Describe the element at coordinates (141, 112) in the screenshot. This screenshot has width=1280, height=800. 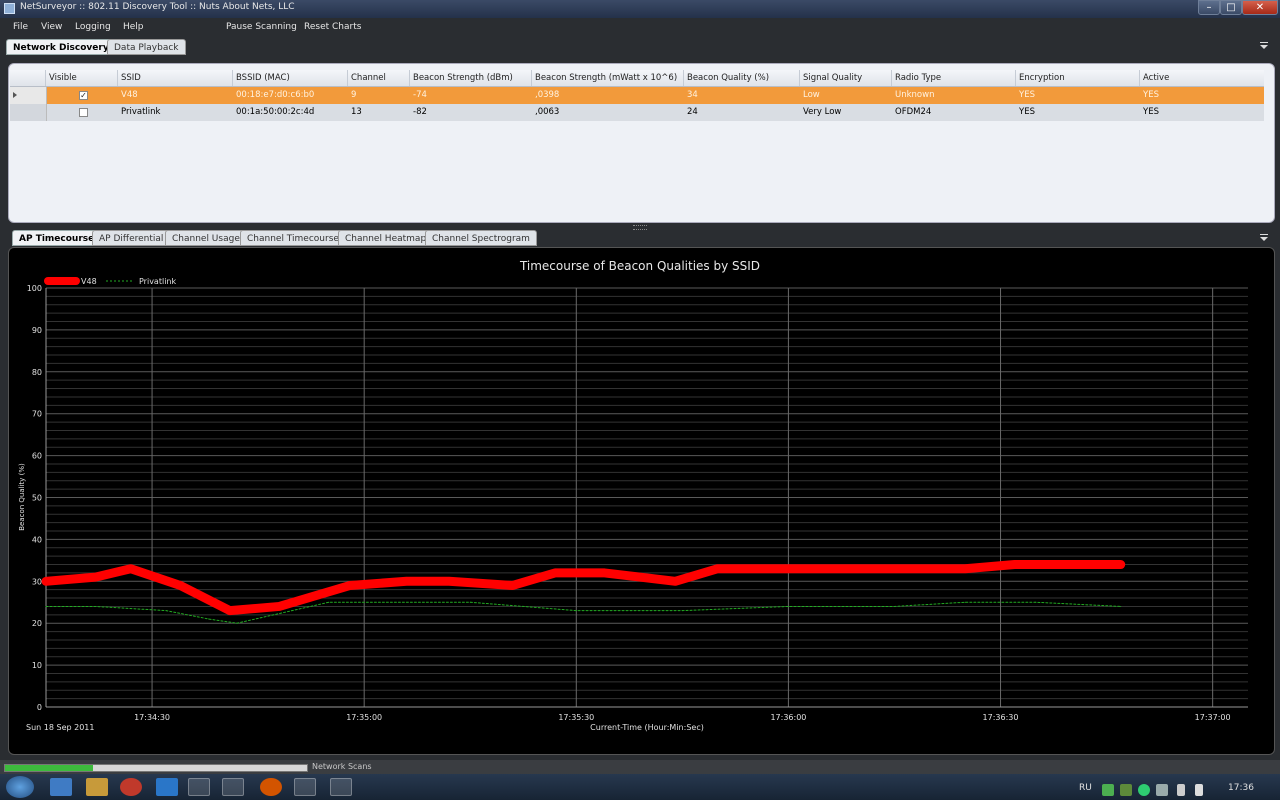
I see `cell-ssid: Privatlink` at that location.